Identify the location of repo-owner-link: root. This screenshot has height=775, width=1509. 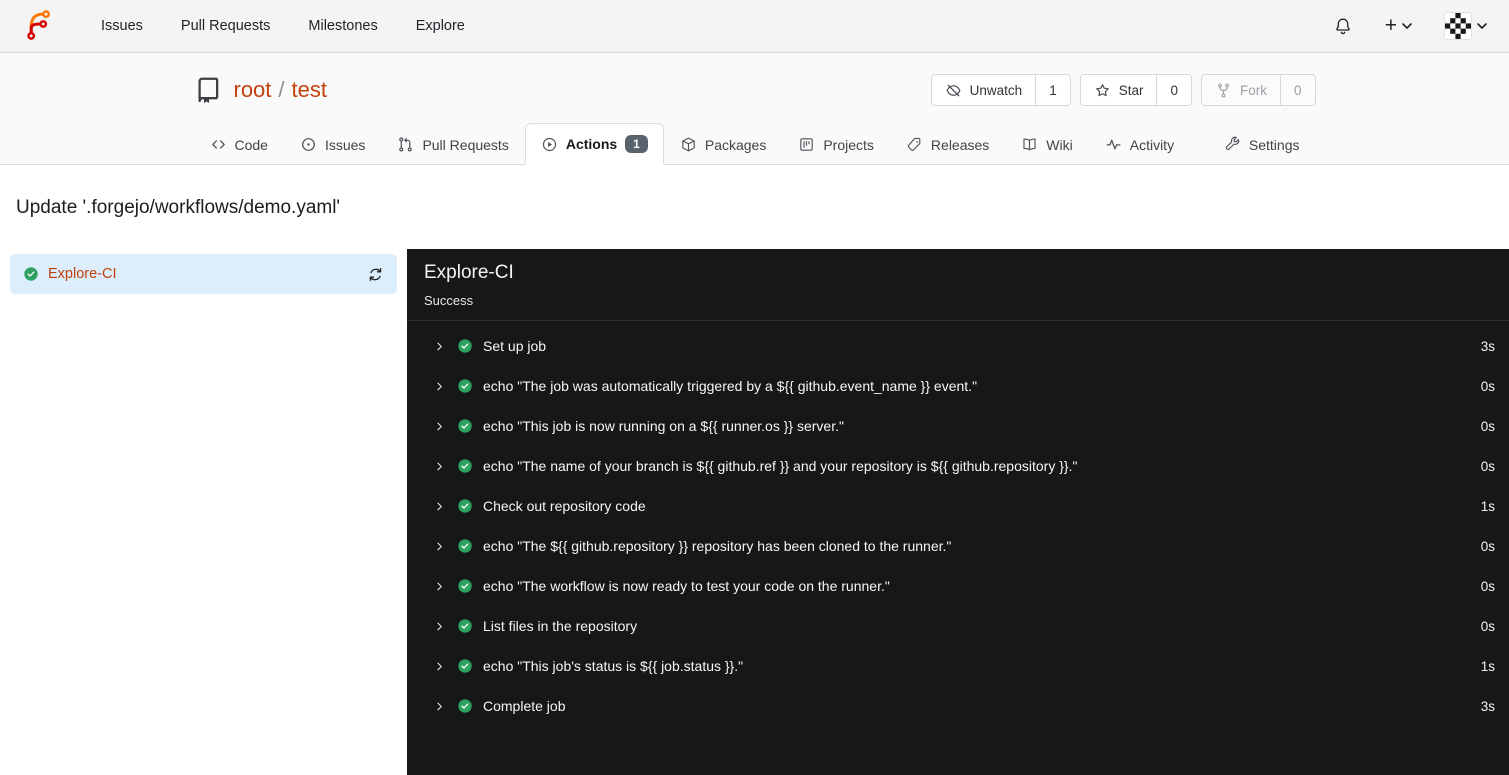
(253, 90).